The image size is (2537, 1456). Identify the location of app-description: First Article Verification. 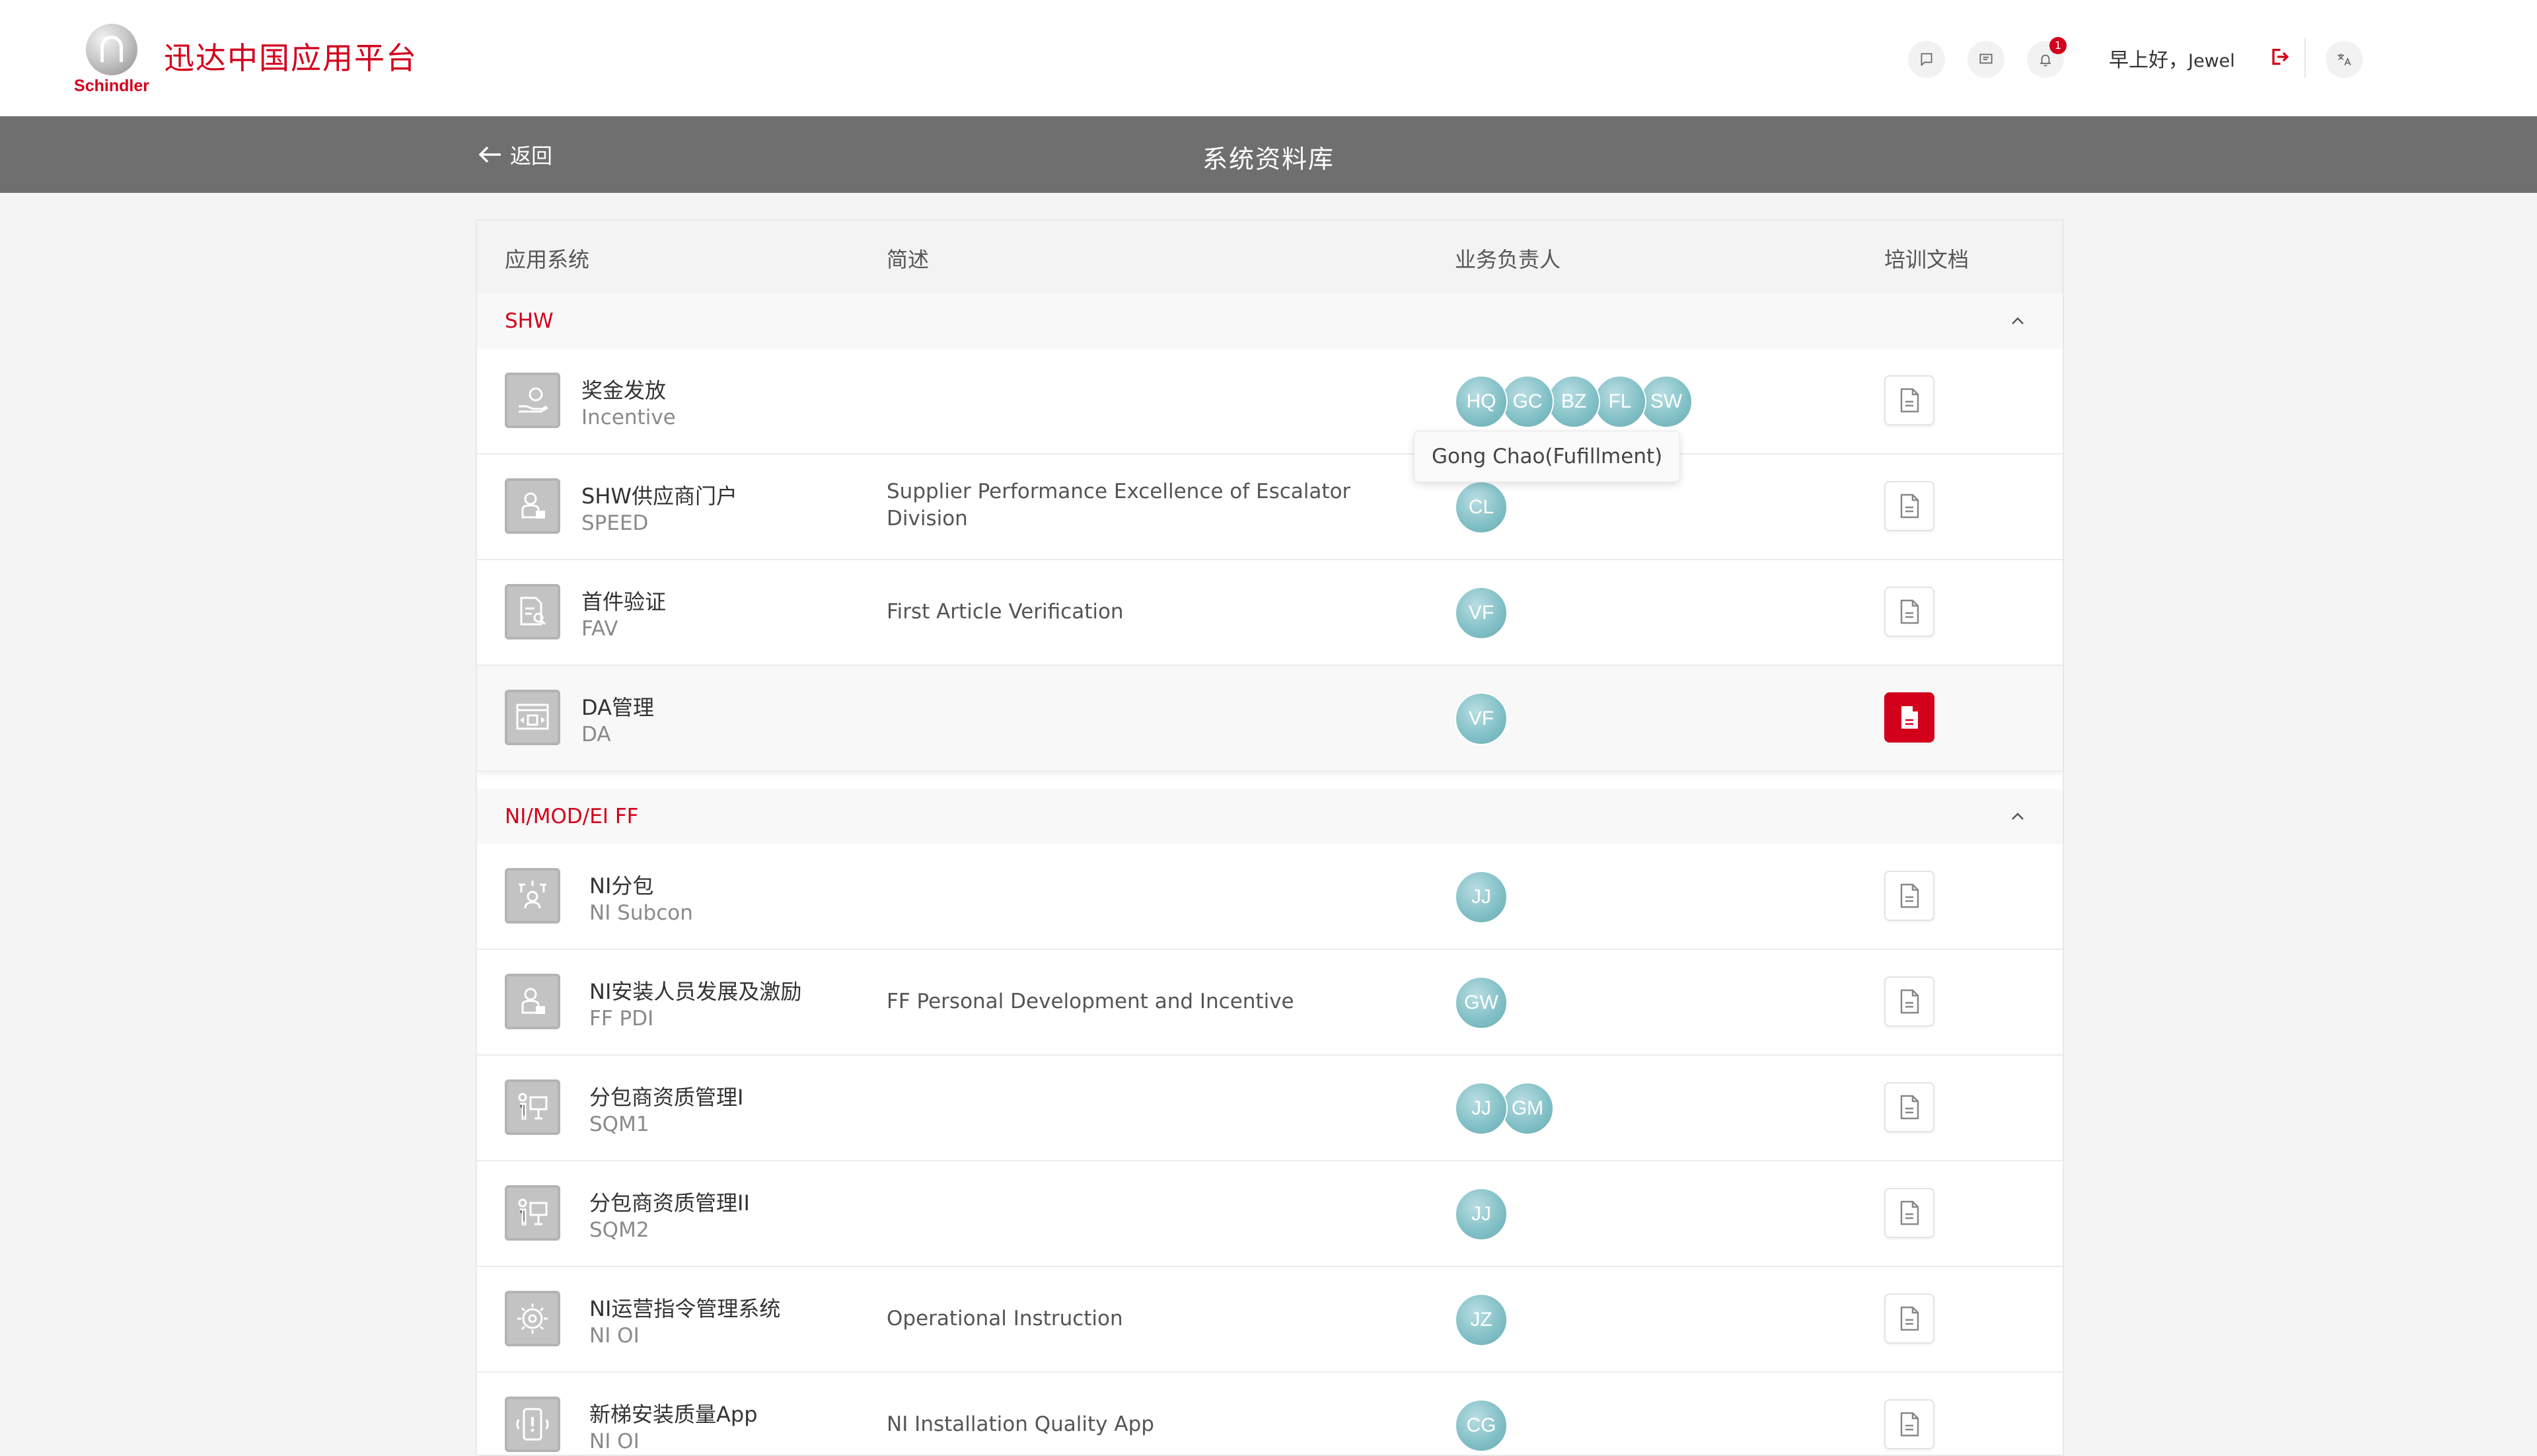
(1005, 612).